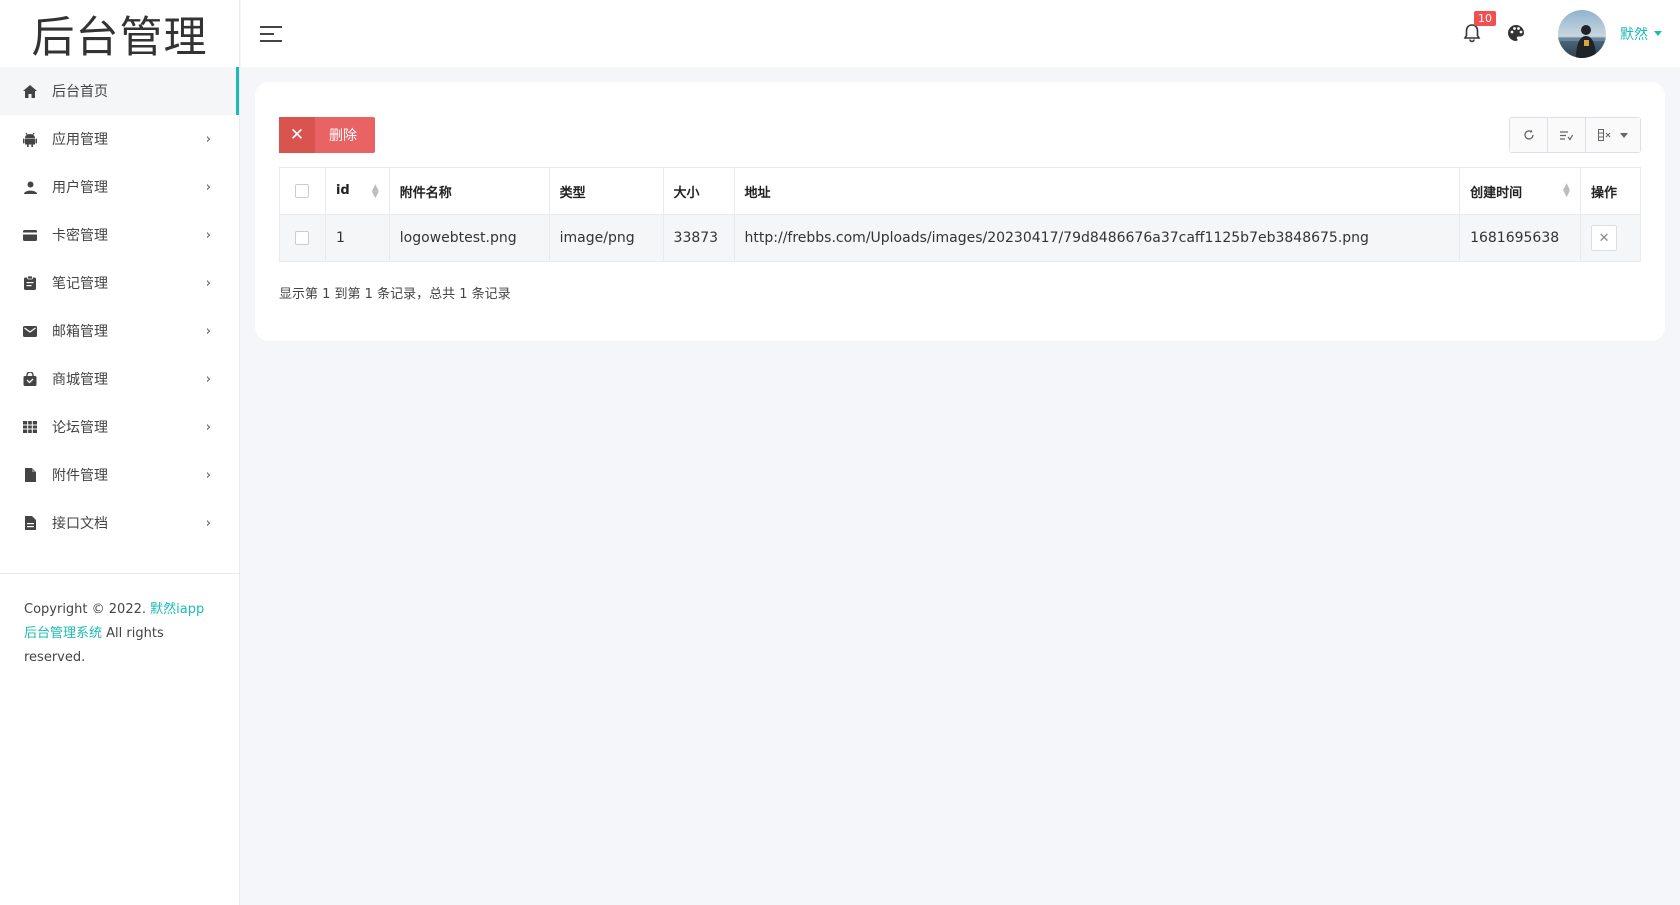 The height and width of the screenshot is (905, 1680). I want to click on toggle-view-button, so click(1567, 135).